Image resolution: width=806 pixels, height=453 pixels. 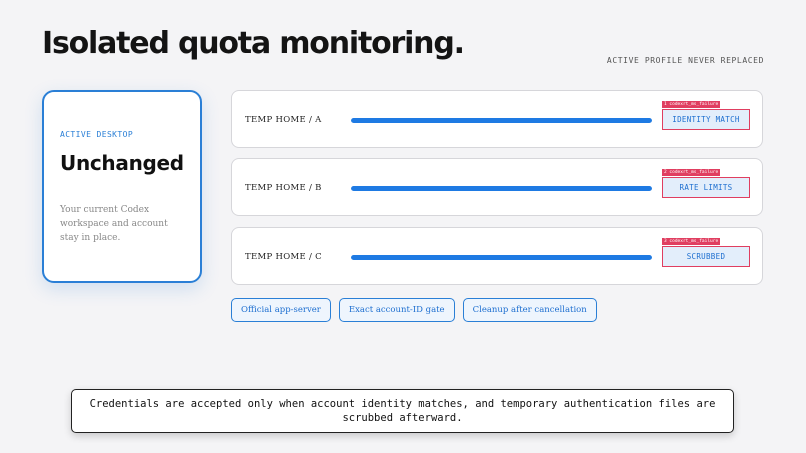 What do you see at coordinates (691, 241) in the screenshot?
I see `badge-tag: 3 codexrt_ms_failure` at bounding box center [691, 241].